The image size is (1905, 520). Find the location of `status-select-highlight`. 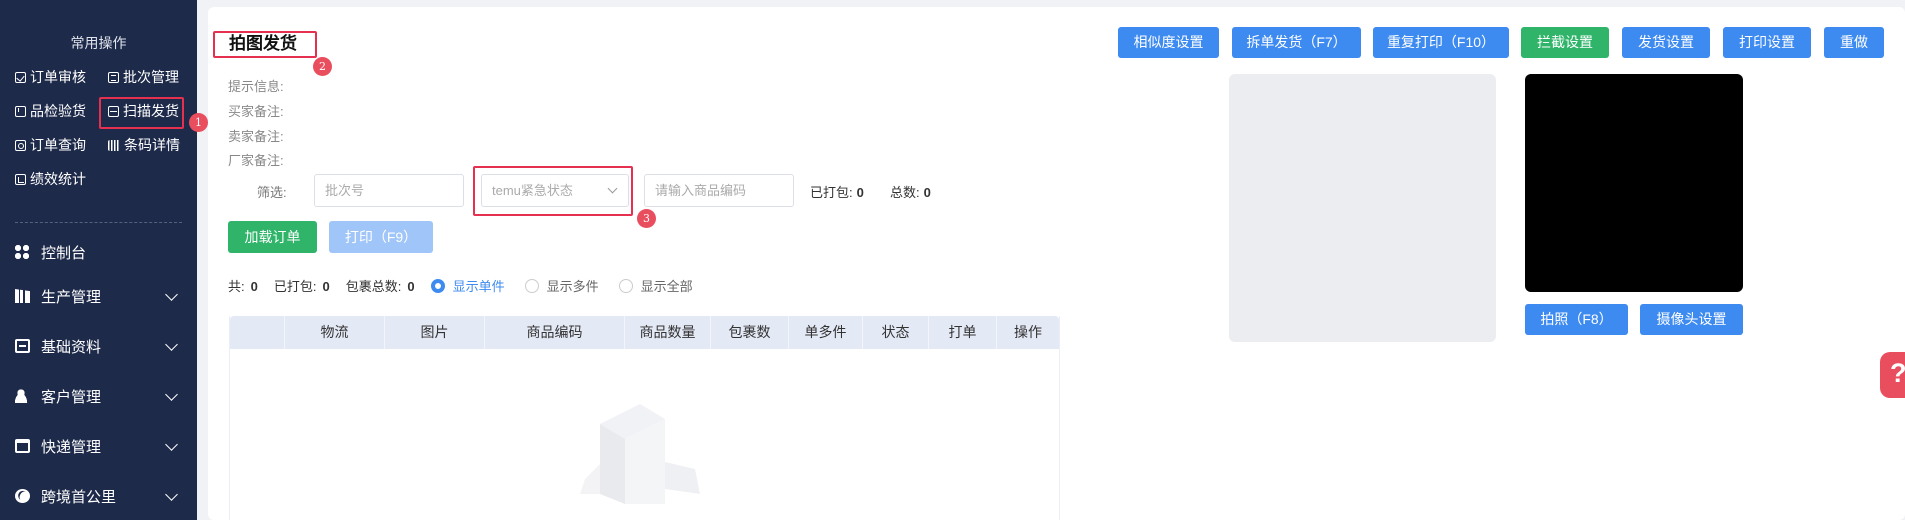

status-select-highlight is located at coordinates (553, 191).